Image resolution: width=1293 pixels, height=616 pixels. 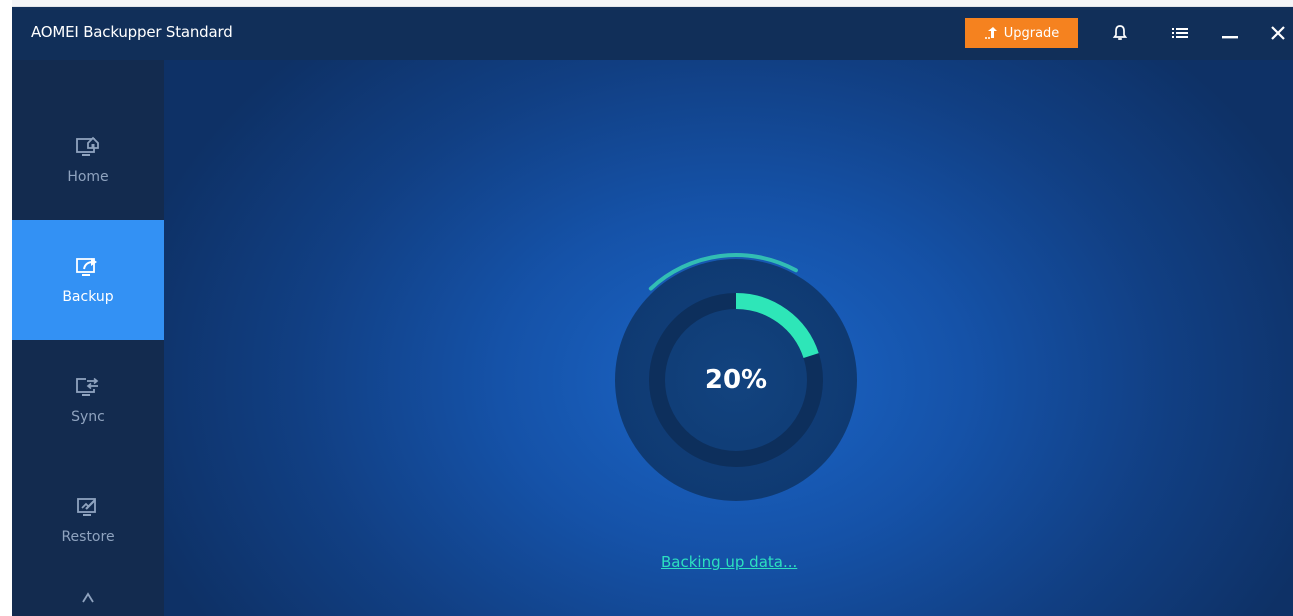 What do you see at coordinates (1120, 33) in the screenshot?
I see `bell-icon` at bounding box center [1120, 33].